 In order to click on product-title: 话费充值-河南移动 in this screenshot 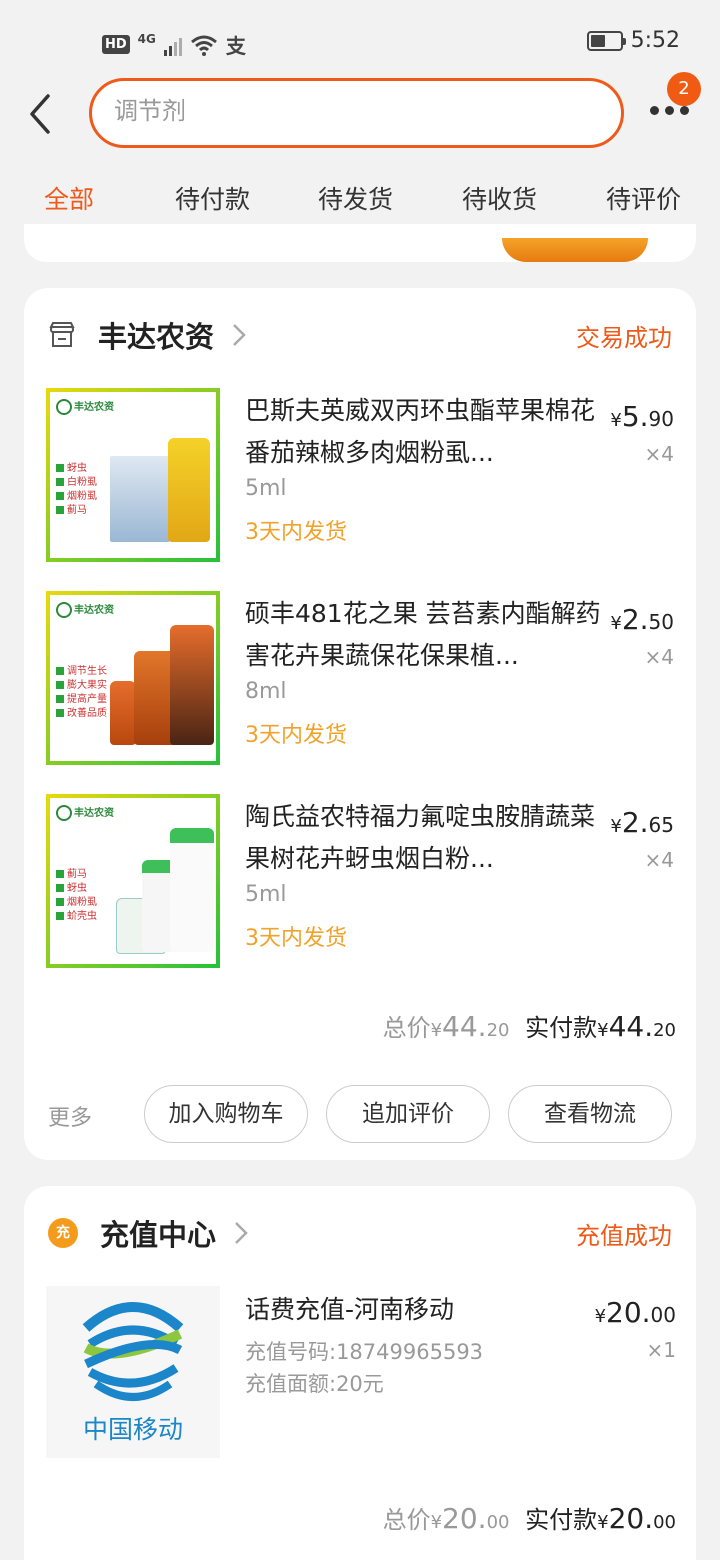, I will do `click(349, 1308)`.